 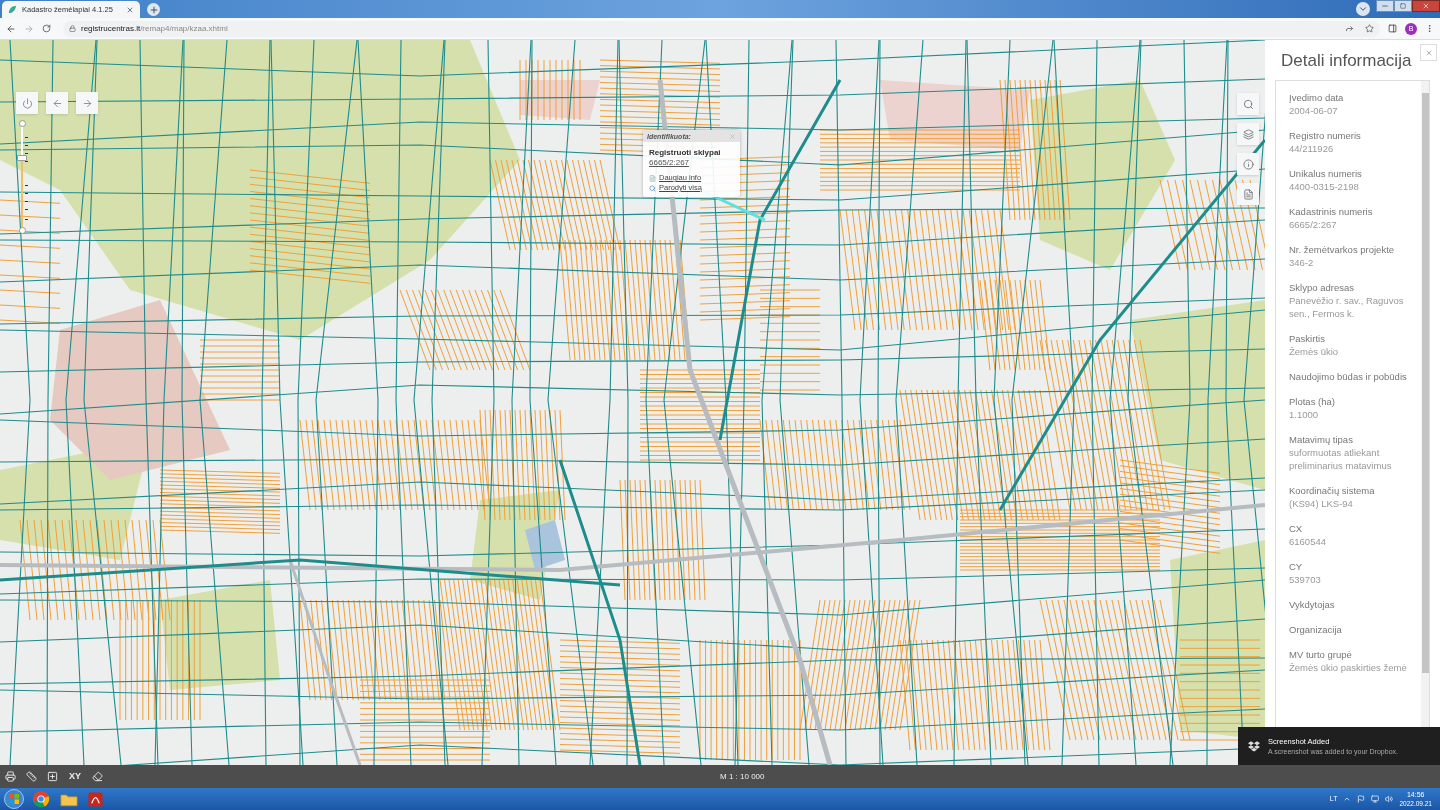 What do you see at coordinates (41, 799) in the screenshot?
I see `browser-app-icon` at bounding box center [41, 799].